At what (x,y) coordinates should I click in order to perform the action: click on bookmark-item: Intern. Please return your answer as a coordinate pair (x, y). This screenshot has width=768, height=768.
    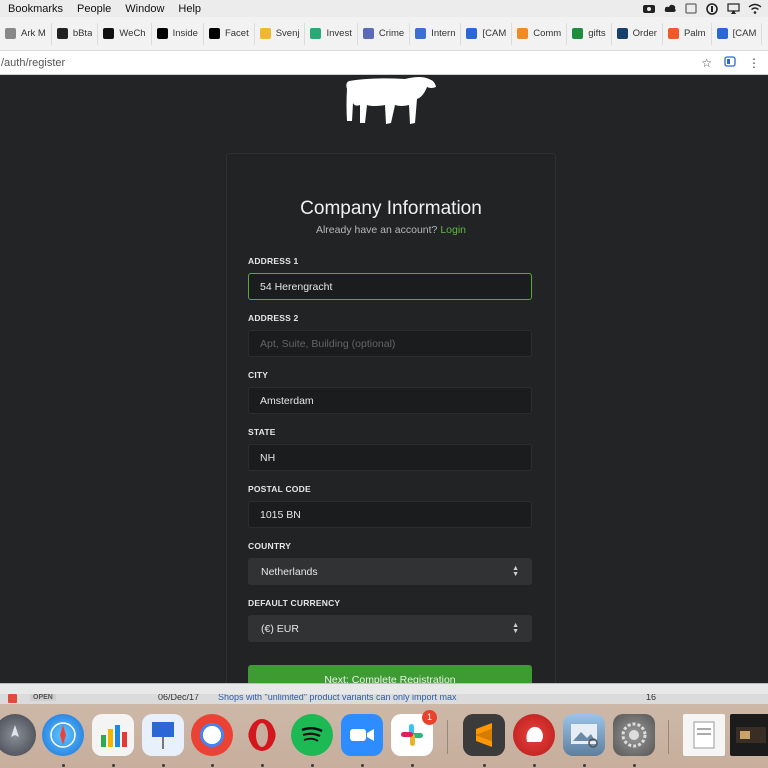
    Looking at the image, I should click on (436, 33).